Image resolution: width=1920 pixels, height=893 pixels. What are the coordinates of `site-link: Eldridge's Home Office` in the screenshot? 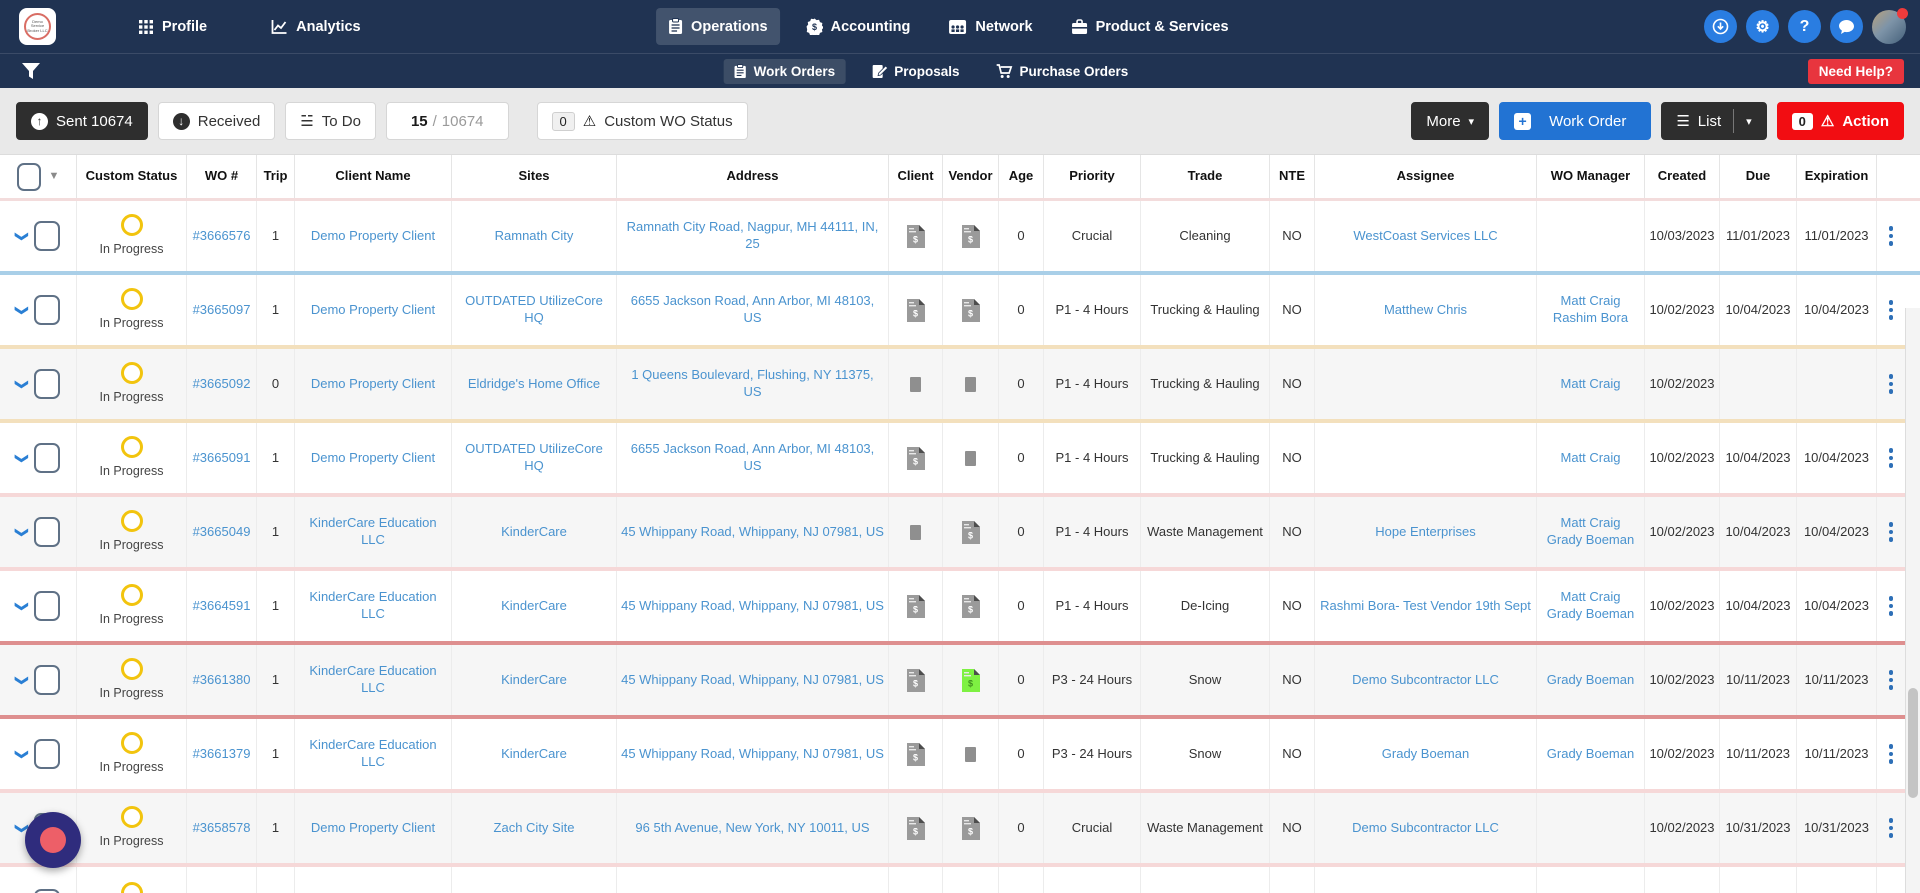 It's located at (534, 384).